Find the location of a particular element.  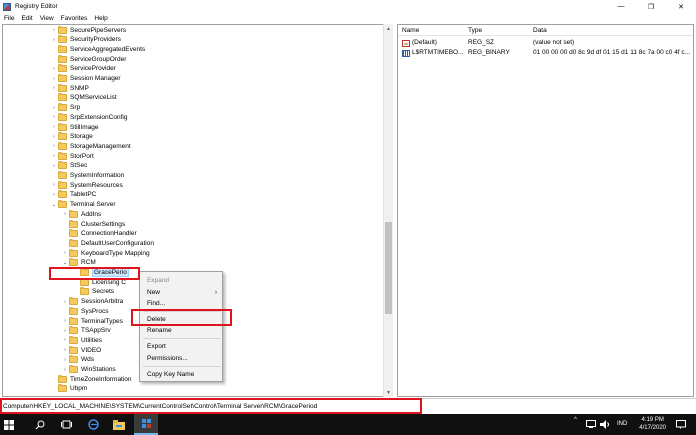

tree-node: › AddIns is located at coordinates (81, 214).